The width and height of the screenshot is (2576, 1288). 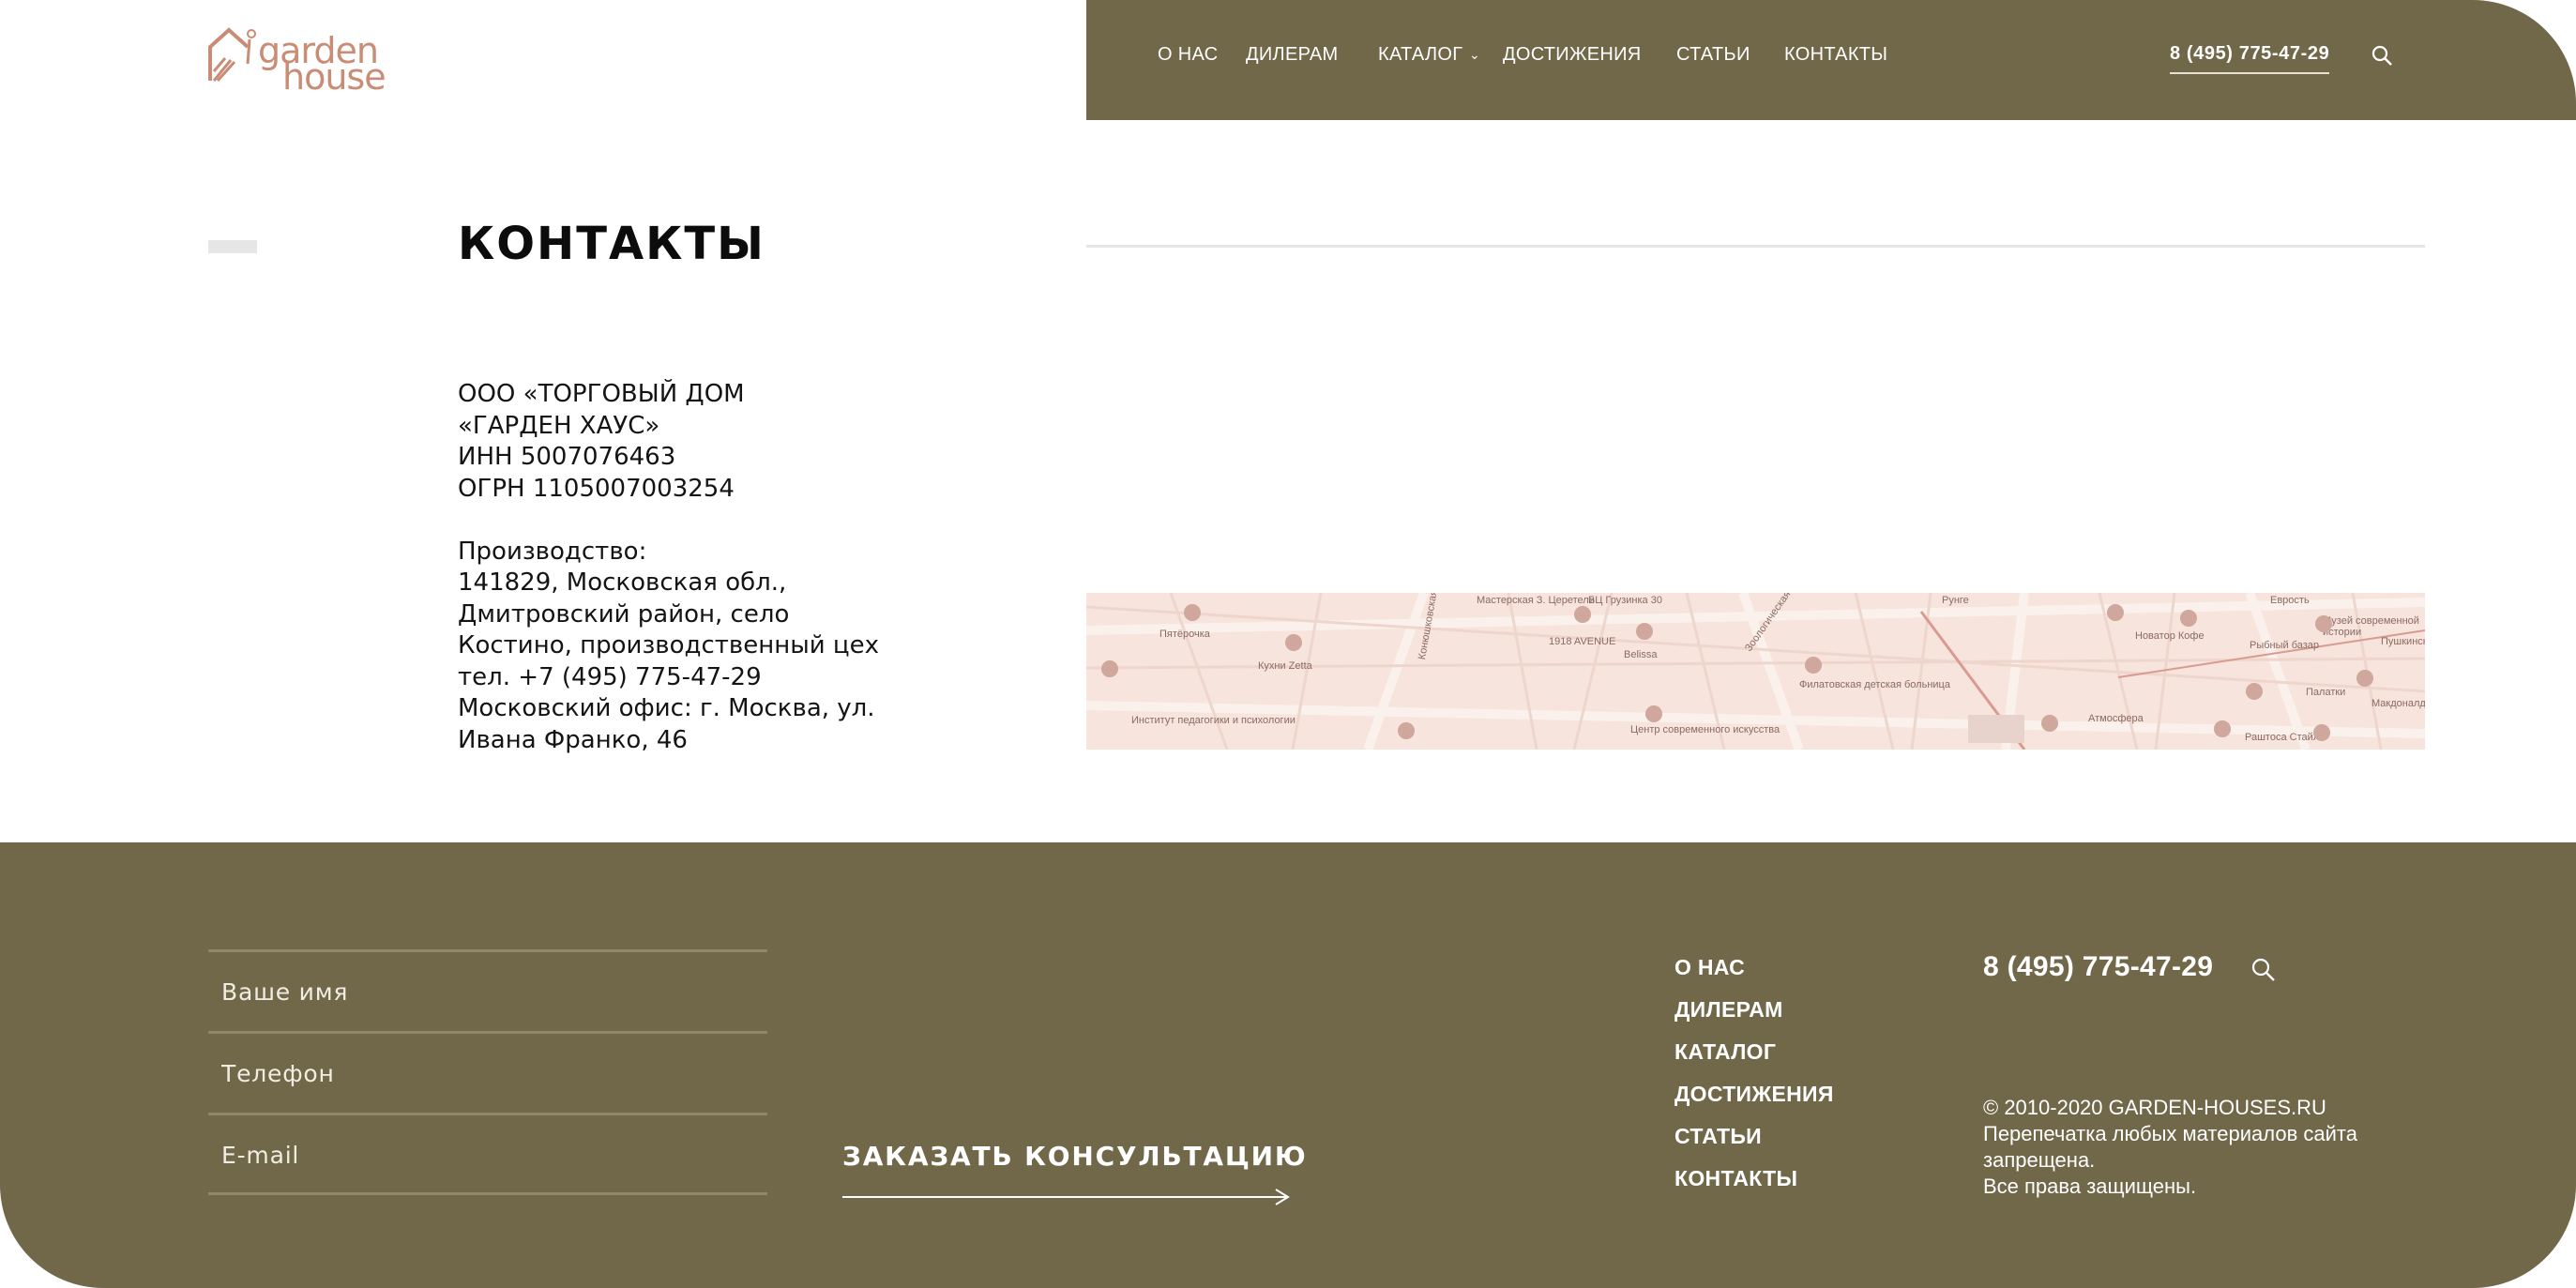 I want to click on production-address-line-2: Дмитровский район, село, so click(x=624, y=614).